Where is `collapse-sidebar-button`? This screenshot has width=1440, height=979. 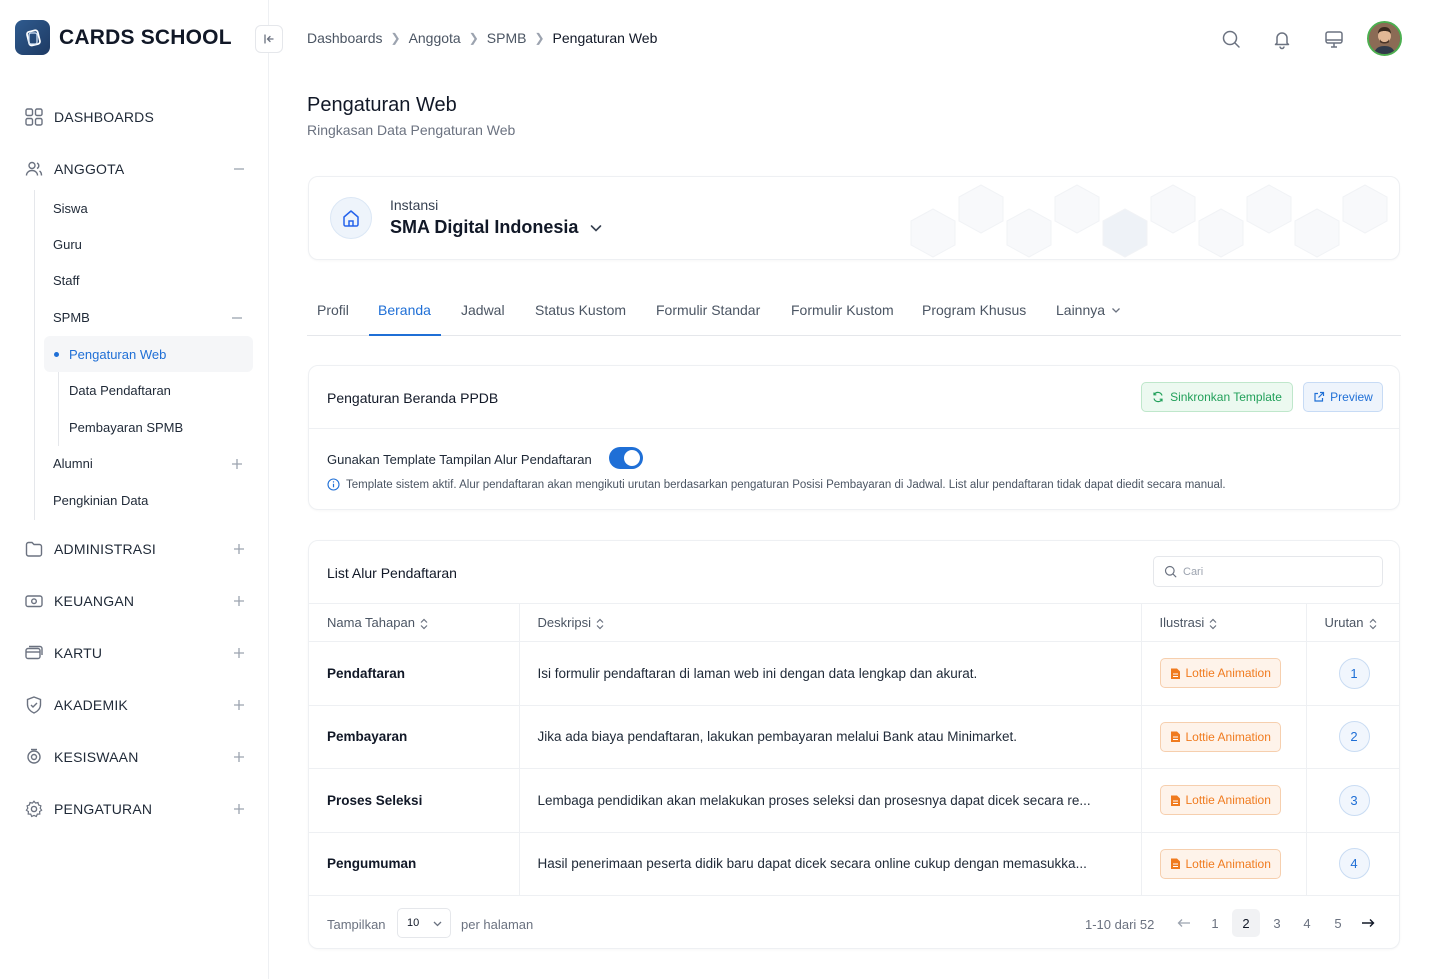
collapse-sidebar-button is located at coordinates (269, 39).